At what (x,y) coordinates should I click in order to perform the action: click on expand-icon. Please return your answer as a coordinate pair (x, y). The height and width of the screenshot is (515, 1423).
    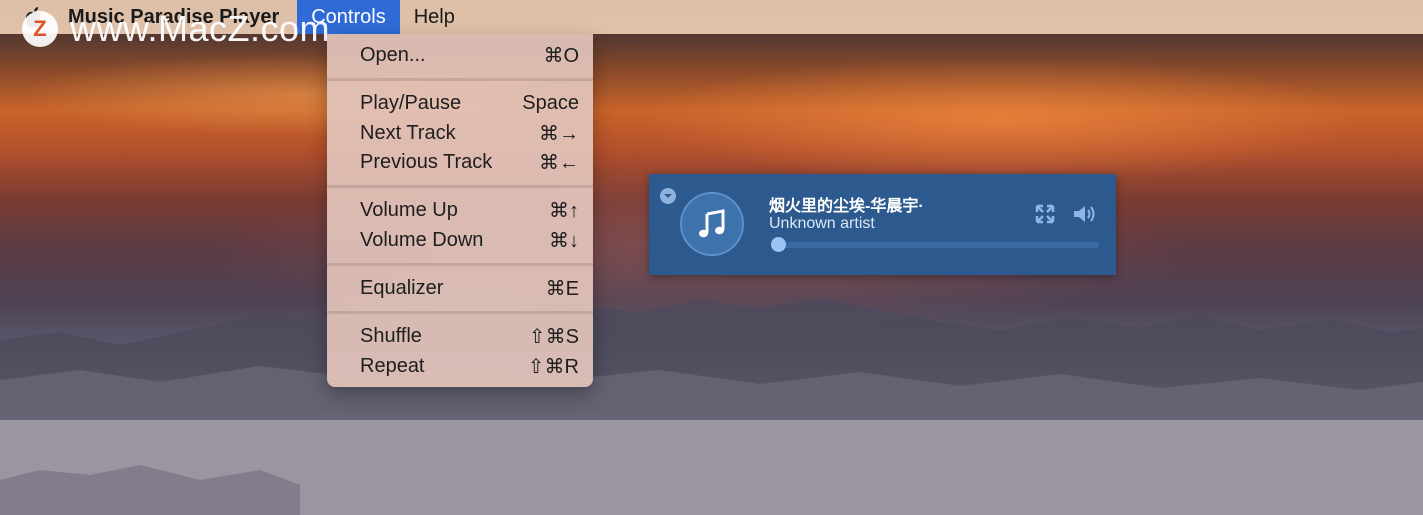
    Looking at the image, I should click on (1045, 214).